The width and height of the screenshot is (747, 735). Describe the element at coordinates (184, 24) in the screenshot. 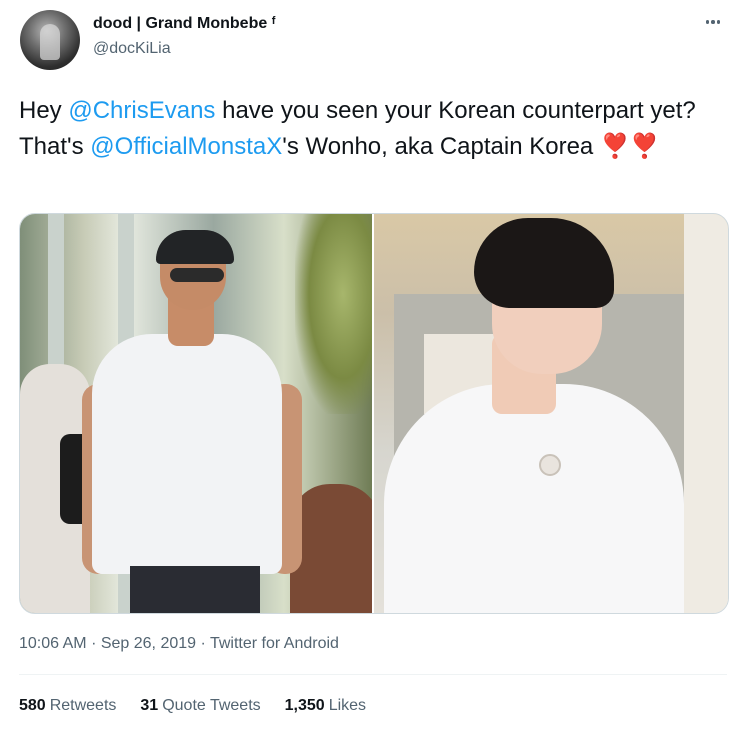

I see `author-display-name: dood | Grand Monbebe ᶠ` at that location.